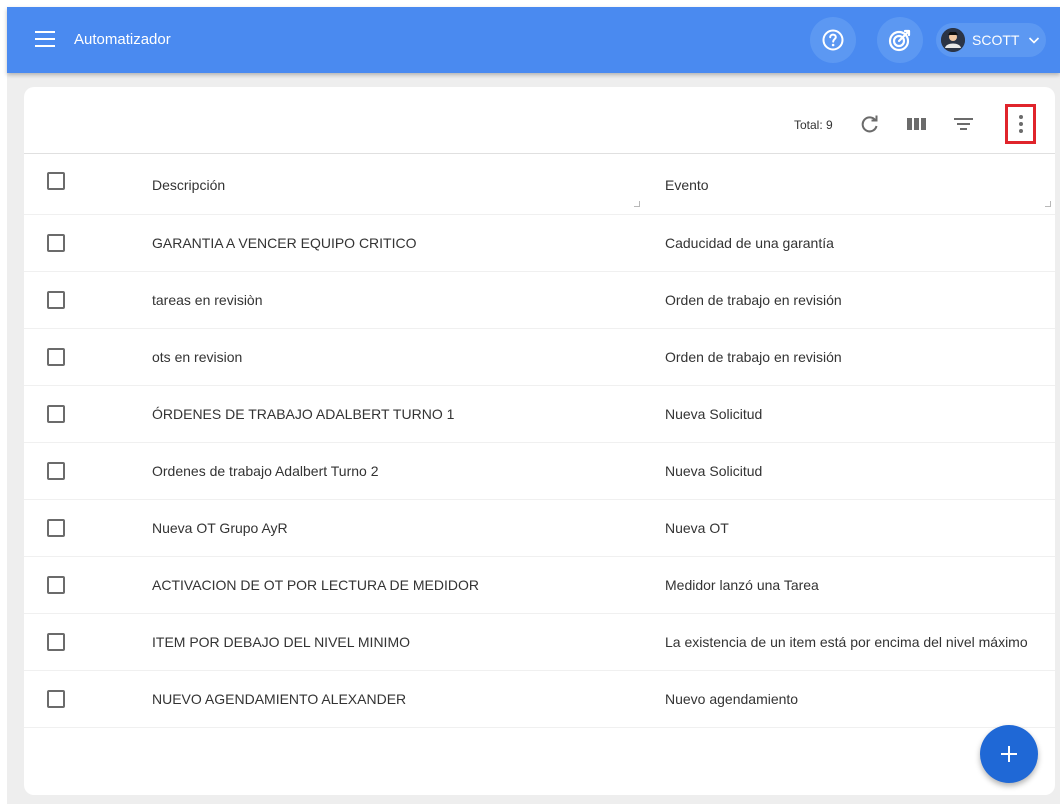  I want to click on columns-button, so click(917, 124).